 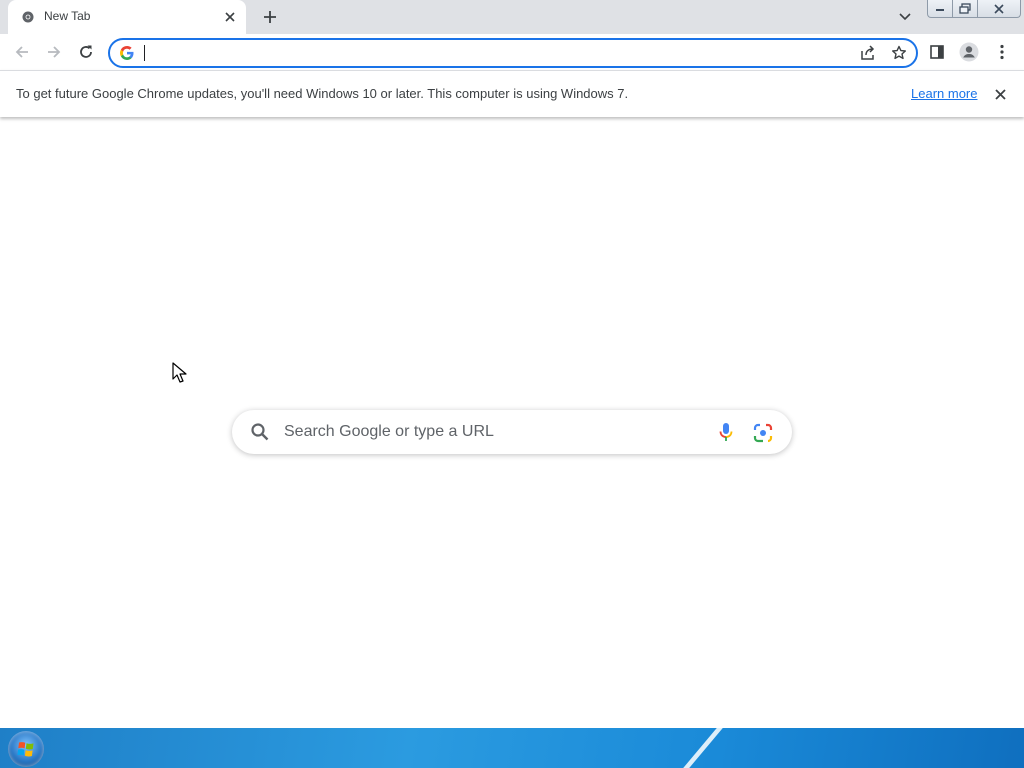 I want to click on infobar-close-button, so click(x=1000, y=94).